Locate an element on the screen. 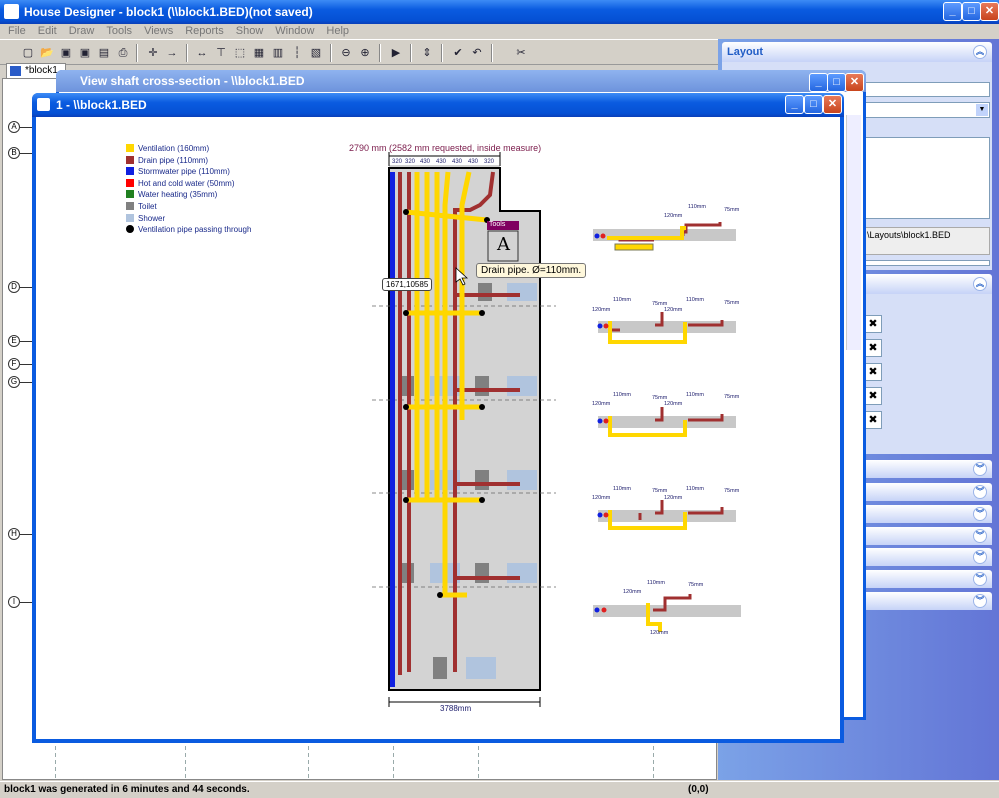  pipe-details is located at coordinates (667, 427).